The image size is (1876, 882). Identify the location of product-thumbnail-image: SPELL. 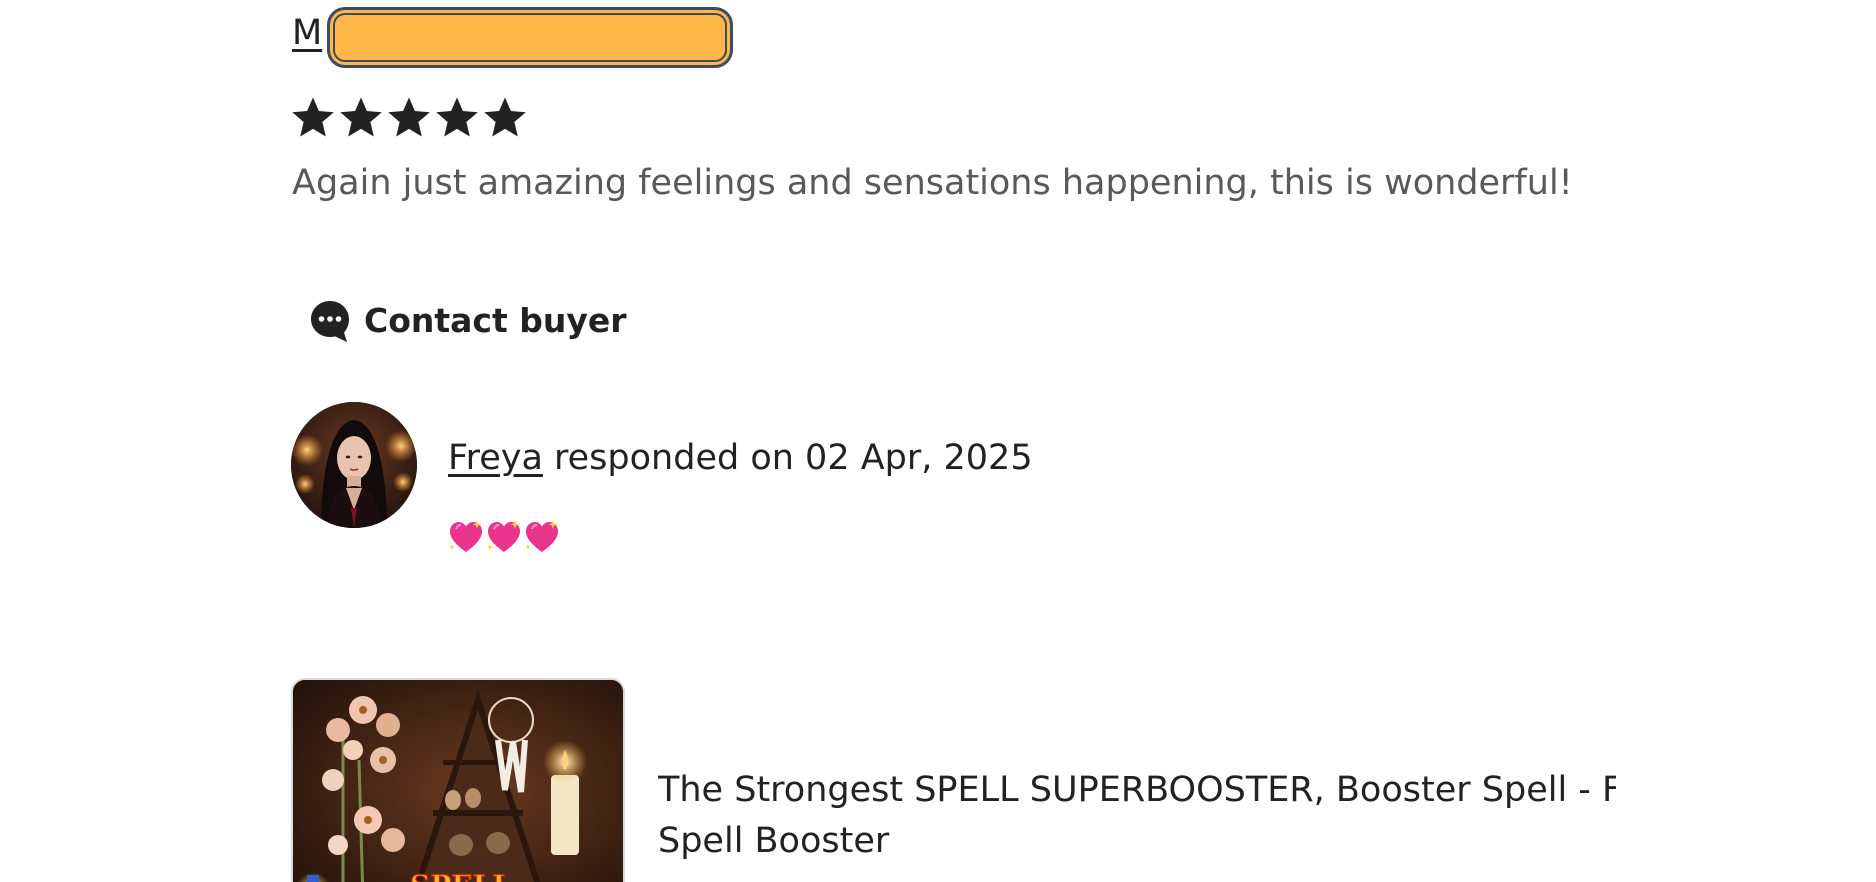
(458, 781).